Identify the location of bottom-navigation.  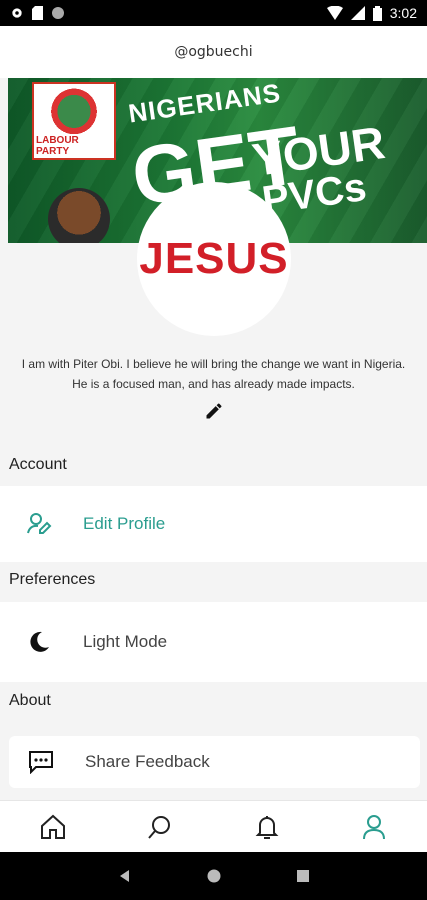
(213, 826).